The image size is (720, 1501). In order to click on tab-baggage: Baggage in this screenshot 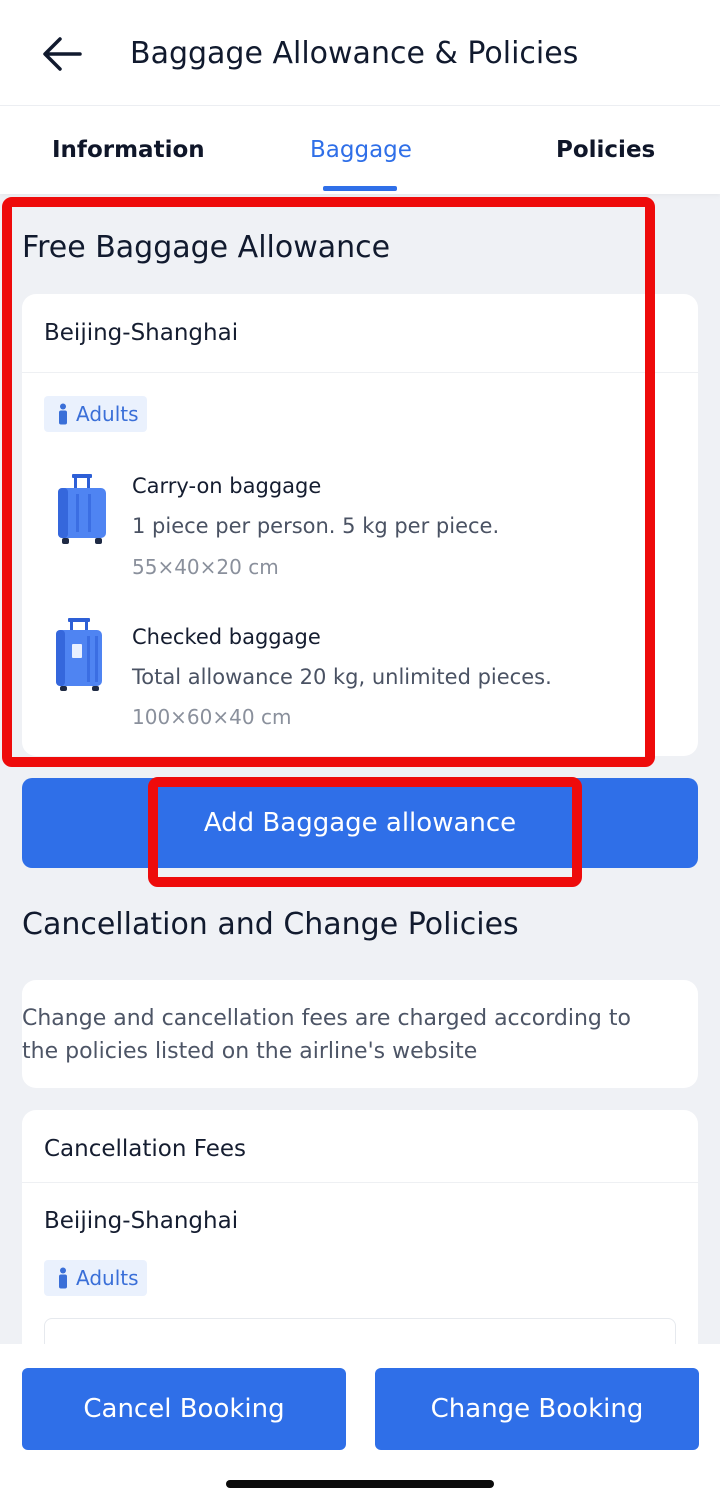, I will do `click(361, 150)`.